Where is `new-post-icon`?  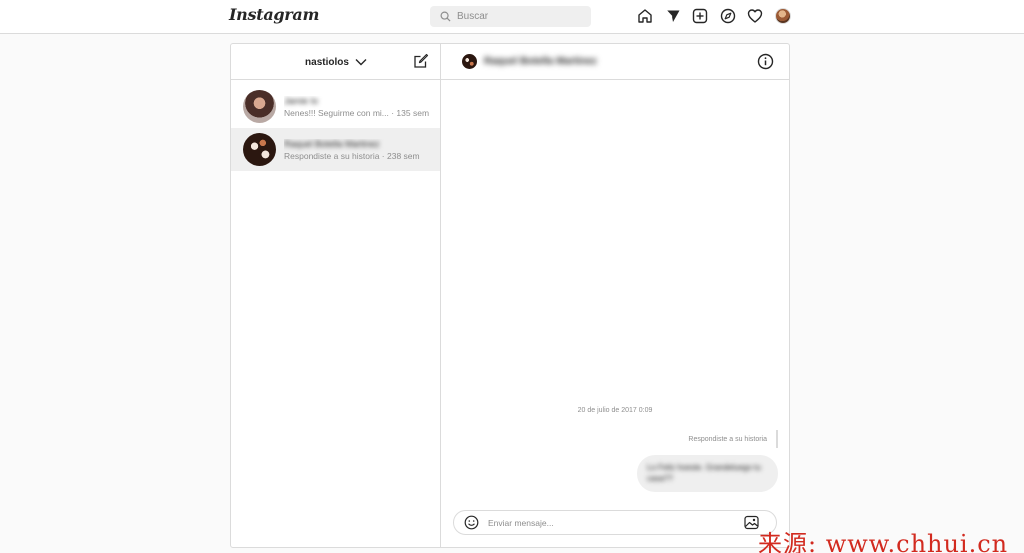
new-post-icon is located at coordinates (700, 16).